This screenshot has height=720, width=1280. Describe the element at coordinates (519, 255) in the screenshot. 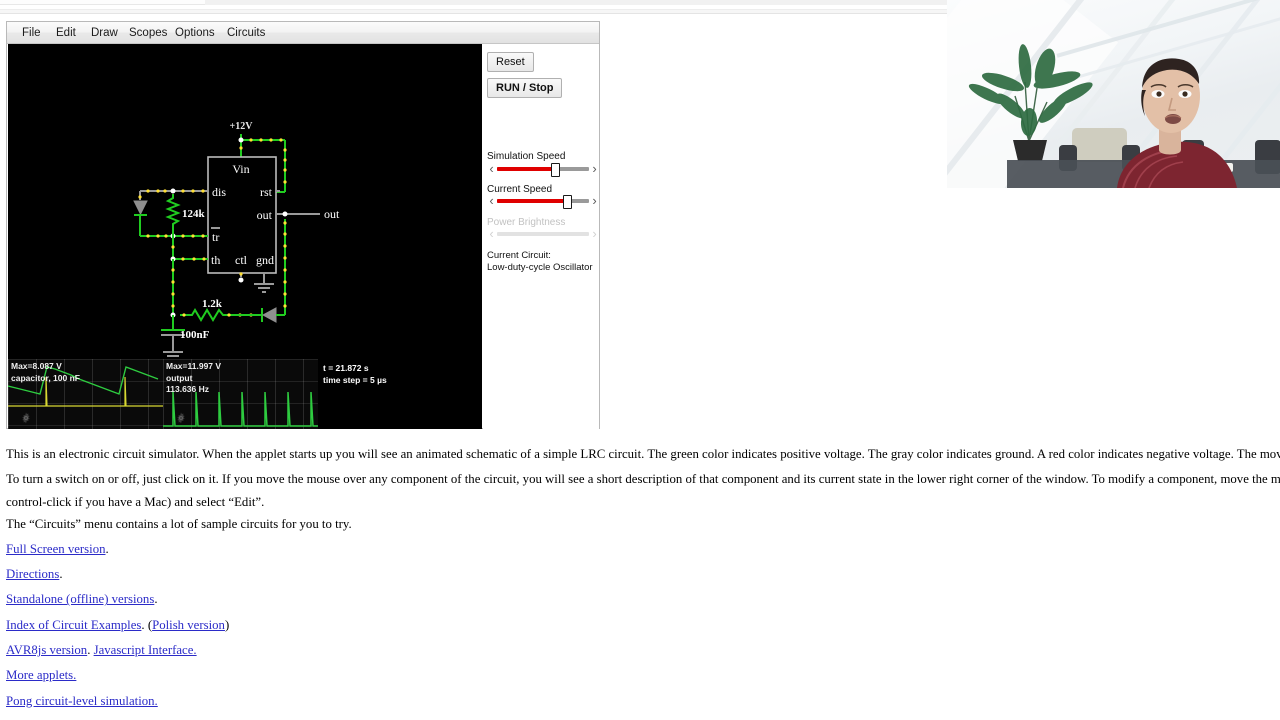

I see `current-circuit-label: Current Circuit:` at that location.